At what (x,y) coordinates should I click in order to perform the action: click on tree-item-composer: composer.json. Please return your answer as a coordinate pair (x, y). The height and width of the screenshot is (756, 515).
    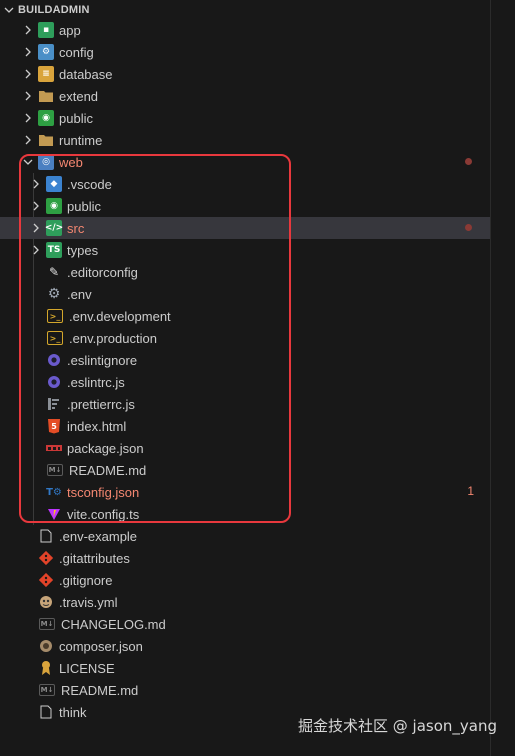
    Looking at the image, I should click on (245, 646).